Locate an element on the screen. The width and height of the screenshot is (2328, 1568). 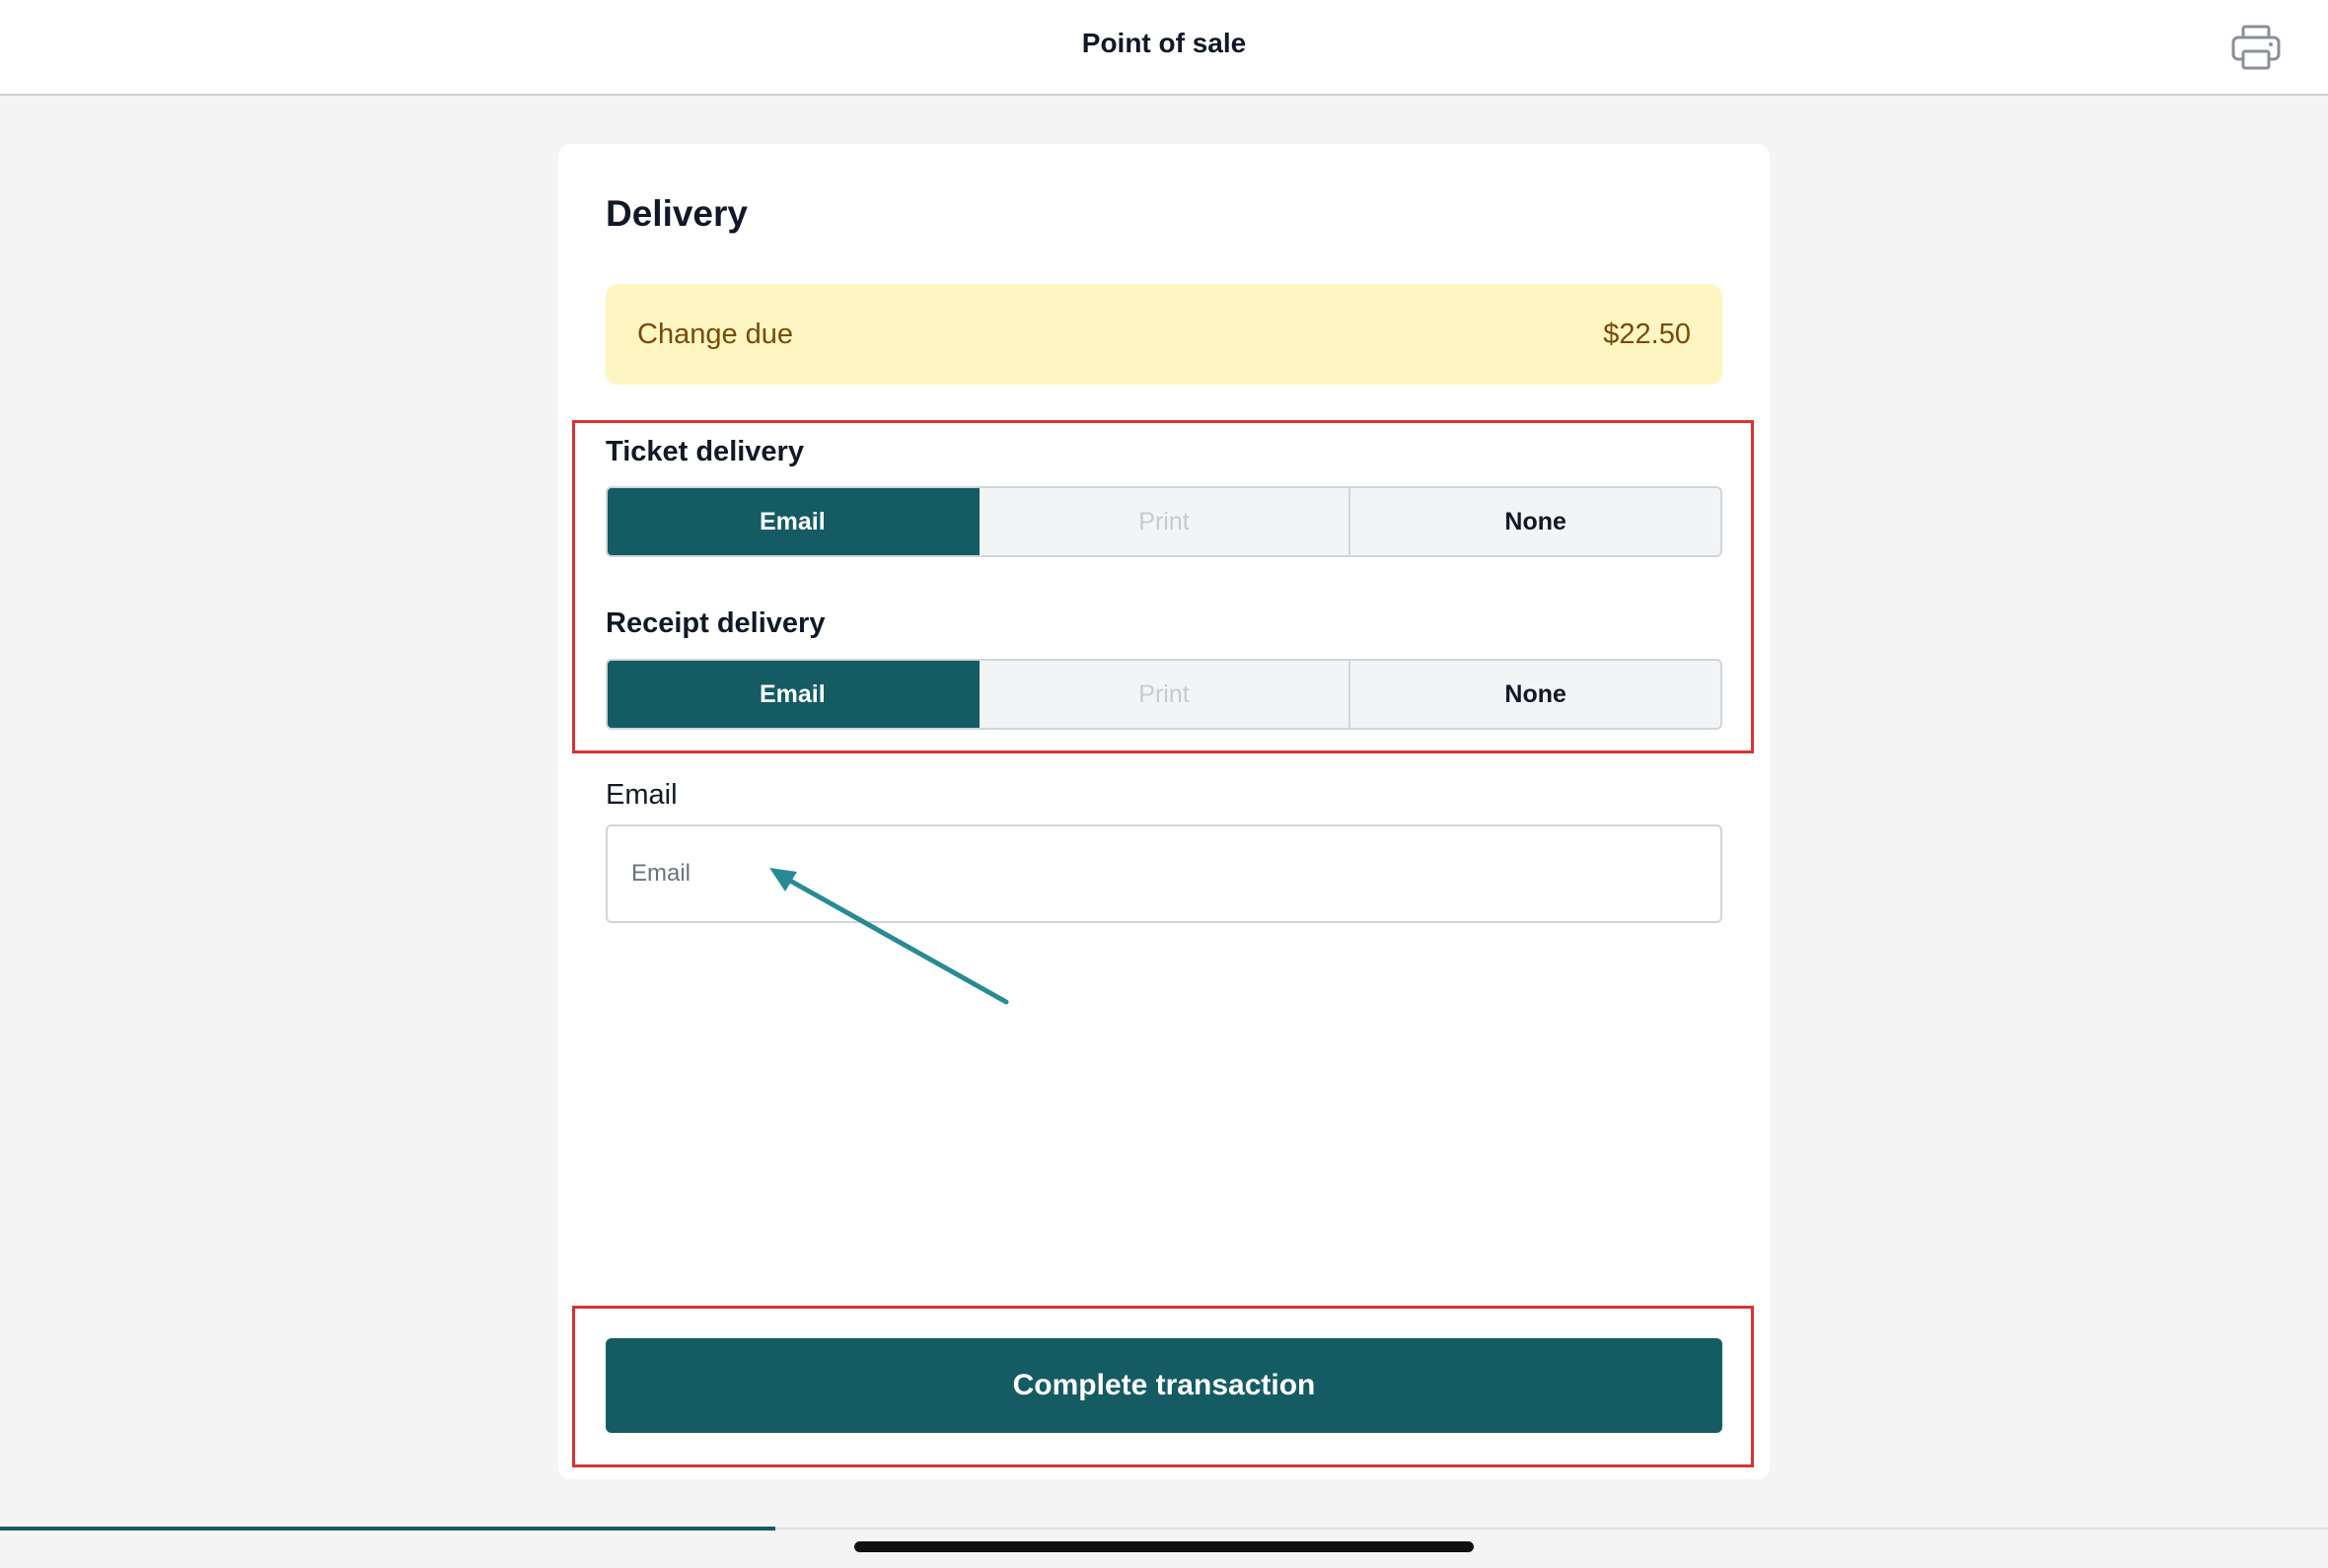
receipt-delivery-none-option: None is located at coordinates (1535, 694).